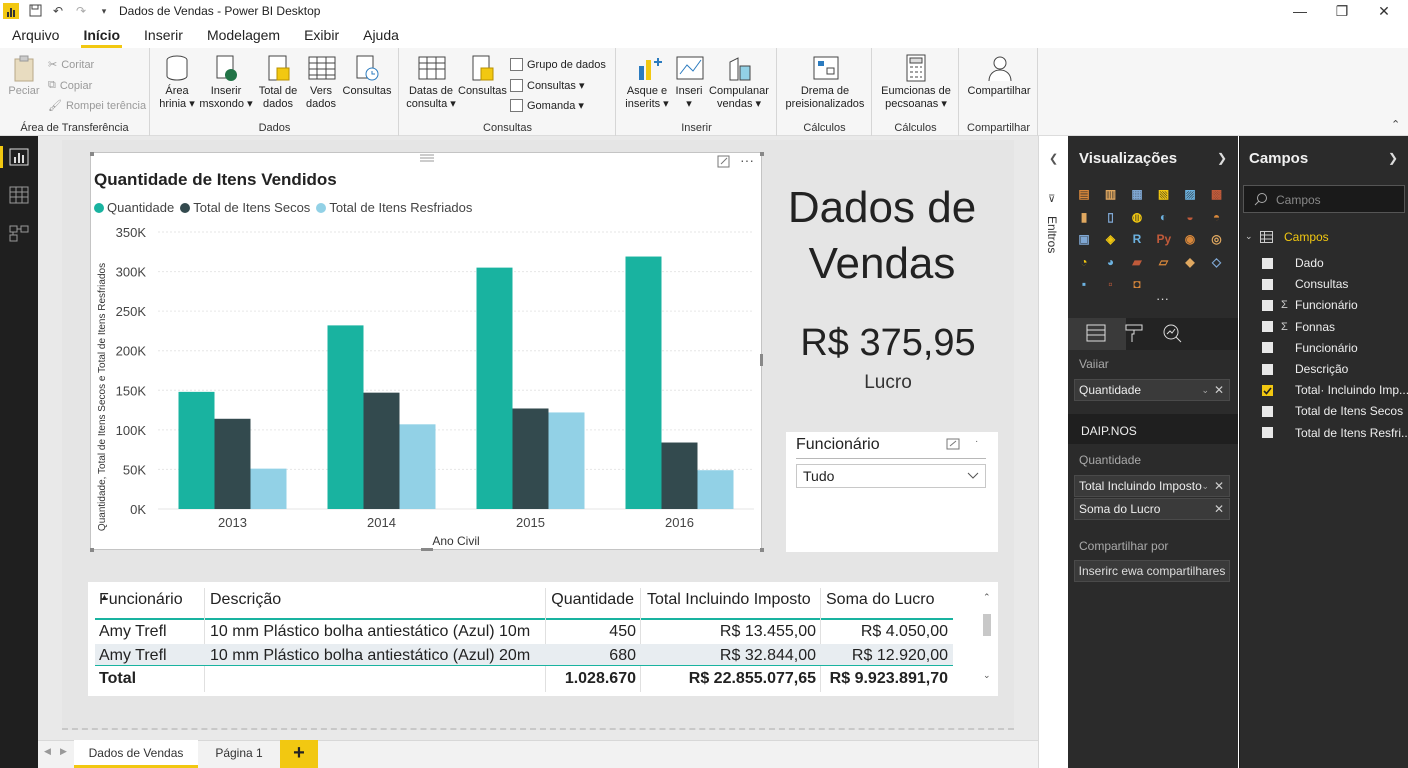 The image size is (1408, 768). Describe the element at coordinates (1053, 452) in the screenshot. I see `filters-pane-collapsed: ❮ ⊽ Enltros` at that location.